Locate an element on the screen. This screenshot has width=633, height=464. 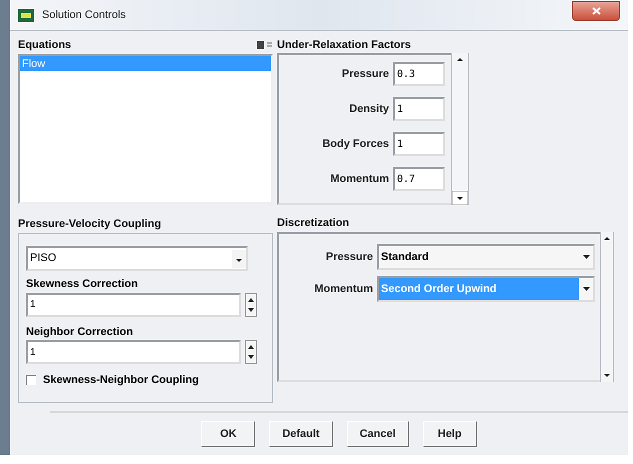
app-icon is located at coordinates (26, 15).